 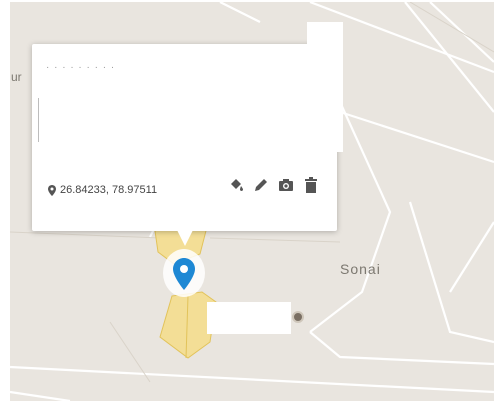 I want to click on camera-icon, so click(x=286, y=185).